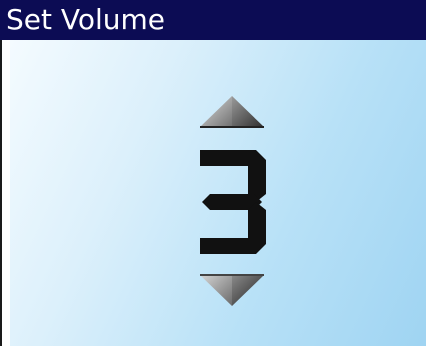 The image size is (436, 354). Describe the element at coordinates (233, 202) in the screenshot. I see `volume-digit` at that location.